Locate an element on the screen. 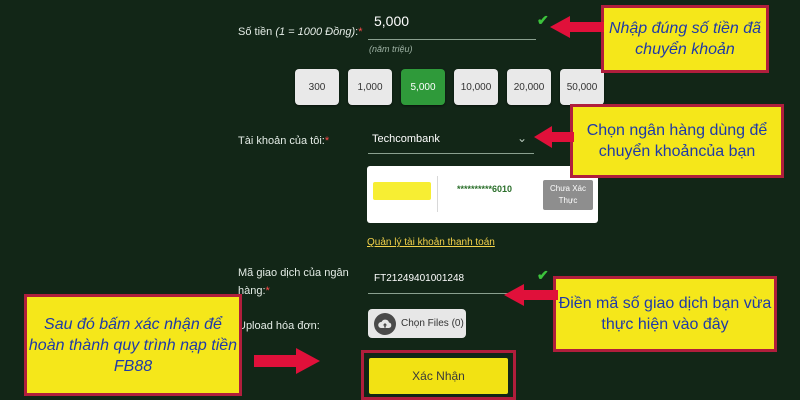  account-number: **********6010 is located at coordinates (485, 189).